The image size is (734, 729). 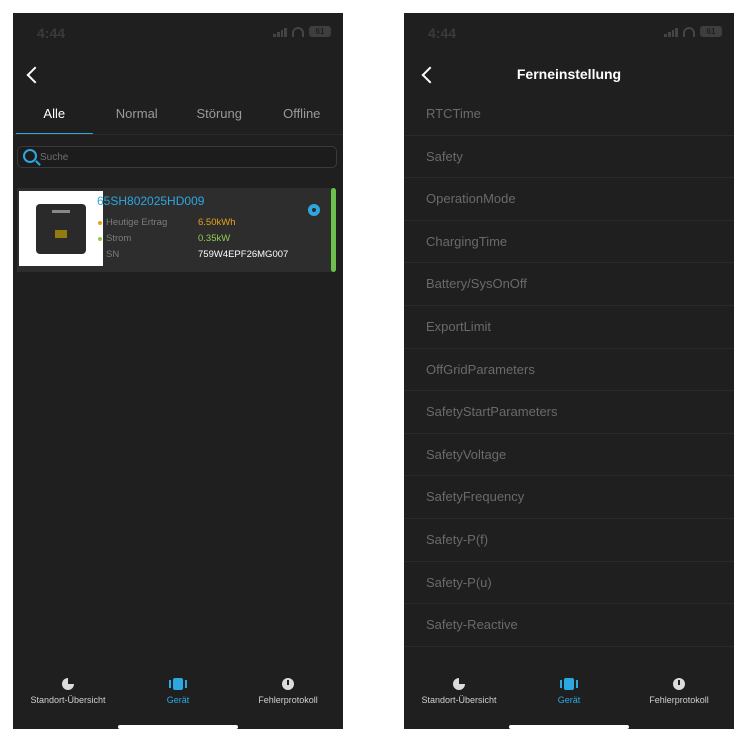 I want to click on setting-operationmode: OperationMode, so click(x=569, y=199).